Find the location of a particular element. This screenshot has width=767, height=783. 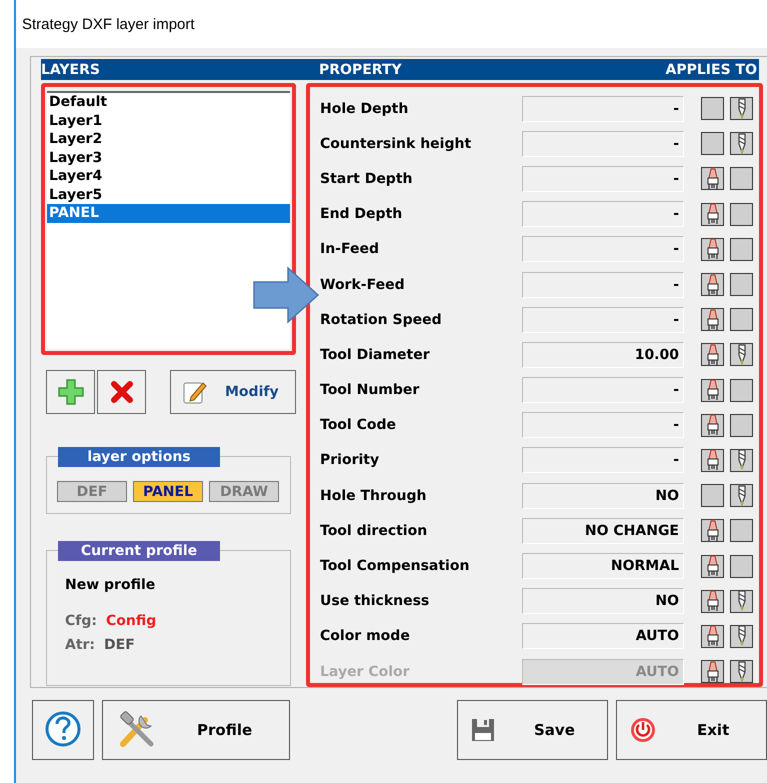

delete-button is located at coordinates (121, 392).